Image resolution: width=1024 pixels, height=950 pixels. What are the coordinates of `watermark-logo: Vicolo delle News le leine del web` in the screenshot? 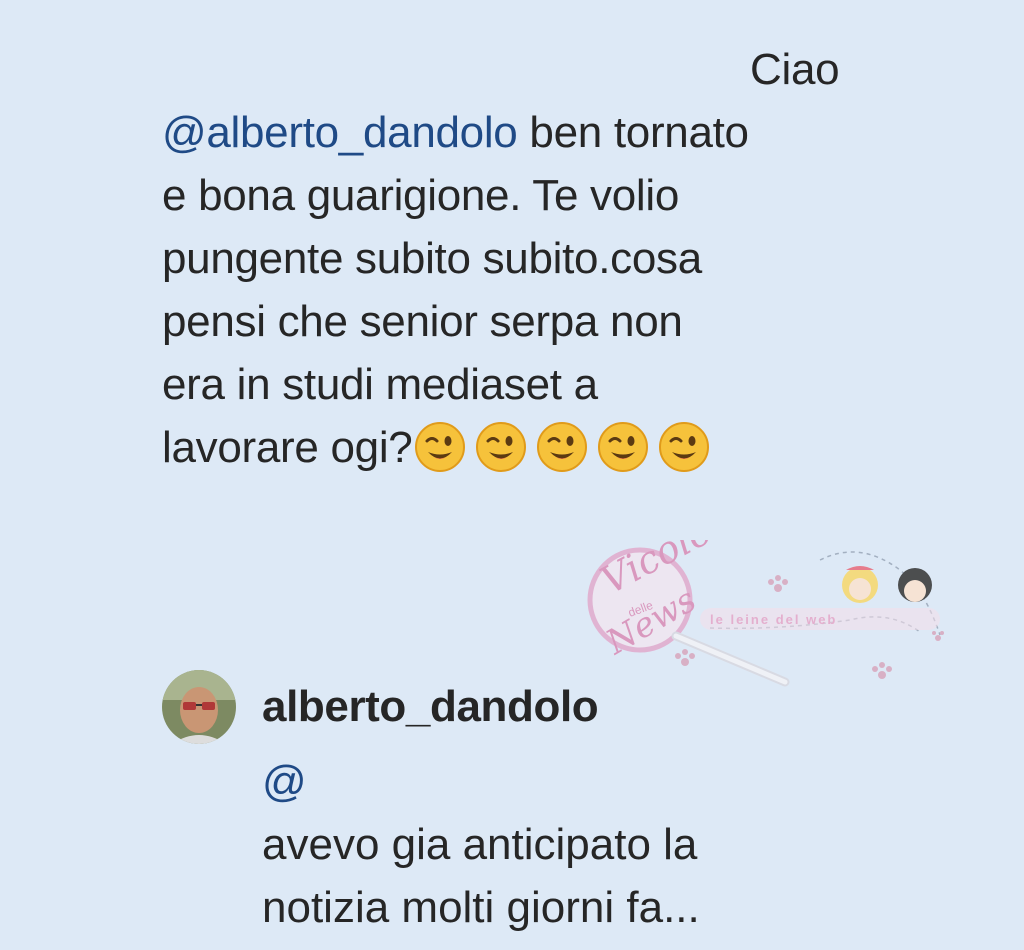 It's located at (765, 613).